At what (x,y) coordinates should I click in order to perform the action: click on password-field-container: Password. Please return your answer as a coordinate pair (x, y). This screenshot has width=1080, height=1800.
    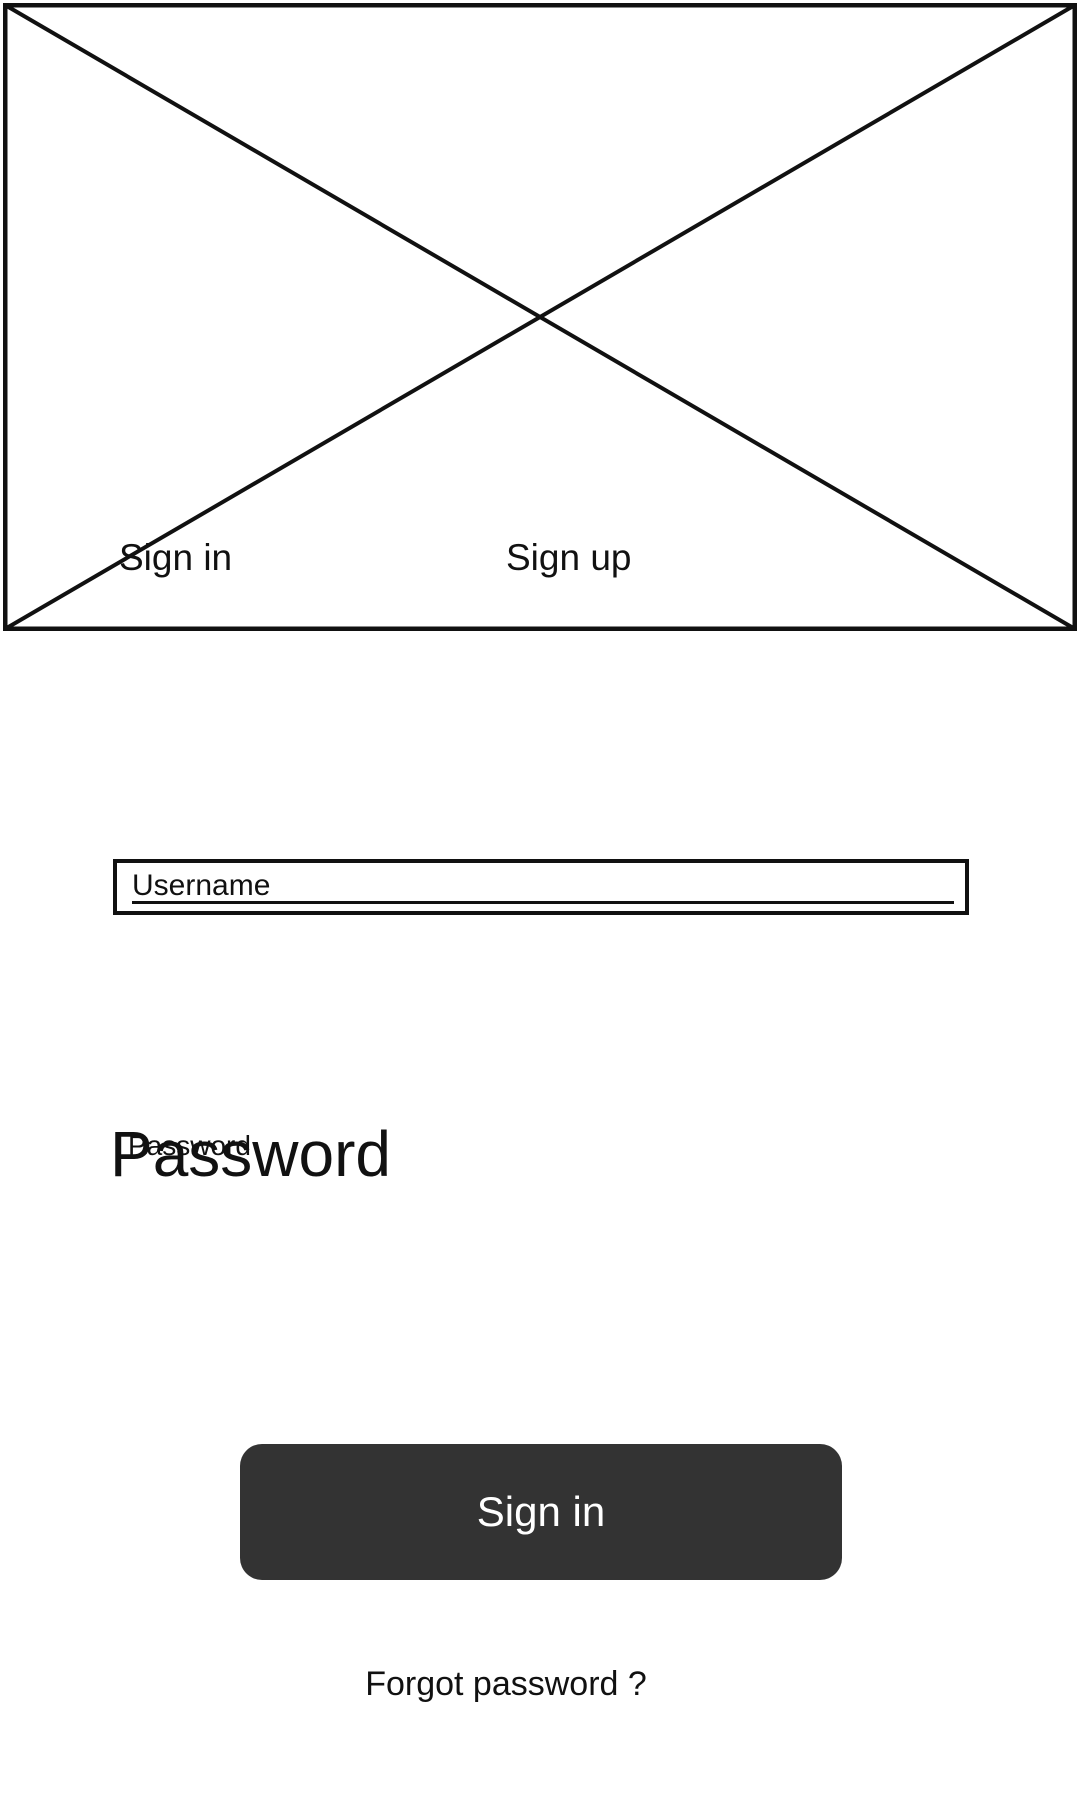
    Looking at the image, I should click on (540, 1158).